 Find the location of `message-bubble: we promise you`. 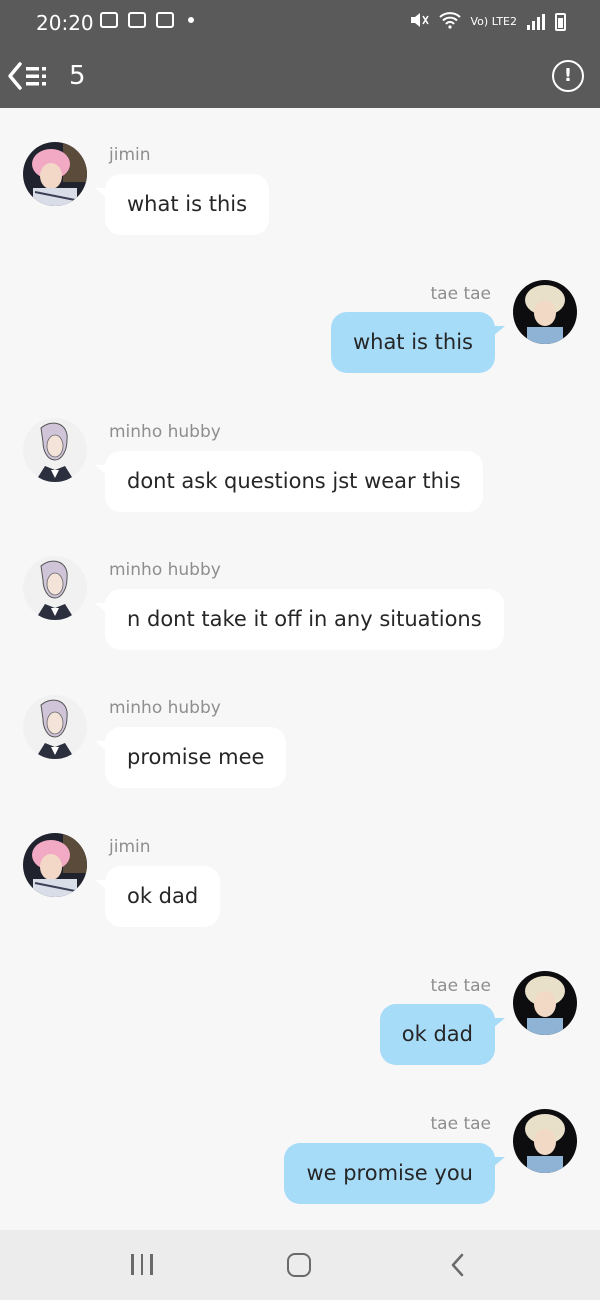

message-bubble: we promise you is located at coordinates (389, 1173).